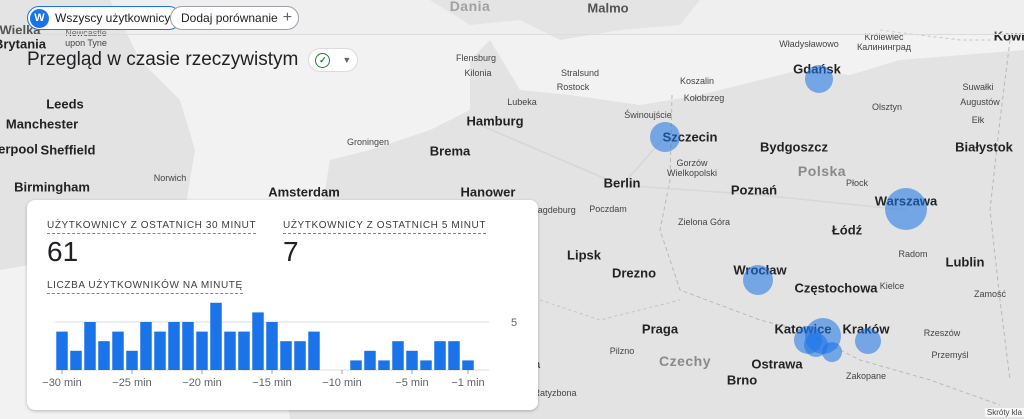 Image resolution: width=1024 pixels, height=419 pixels. What do you see at coordinates (555, 393) in the screenshot?
I see `map-label: Ratyzbona` at bounding box center [555, 393].